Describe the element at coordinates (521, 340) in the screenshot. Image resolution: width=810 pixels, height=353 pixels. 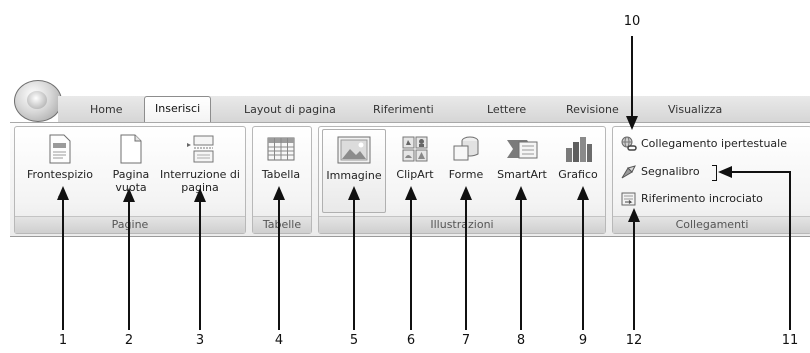
I see `callout-number-8: 8` at that location.